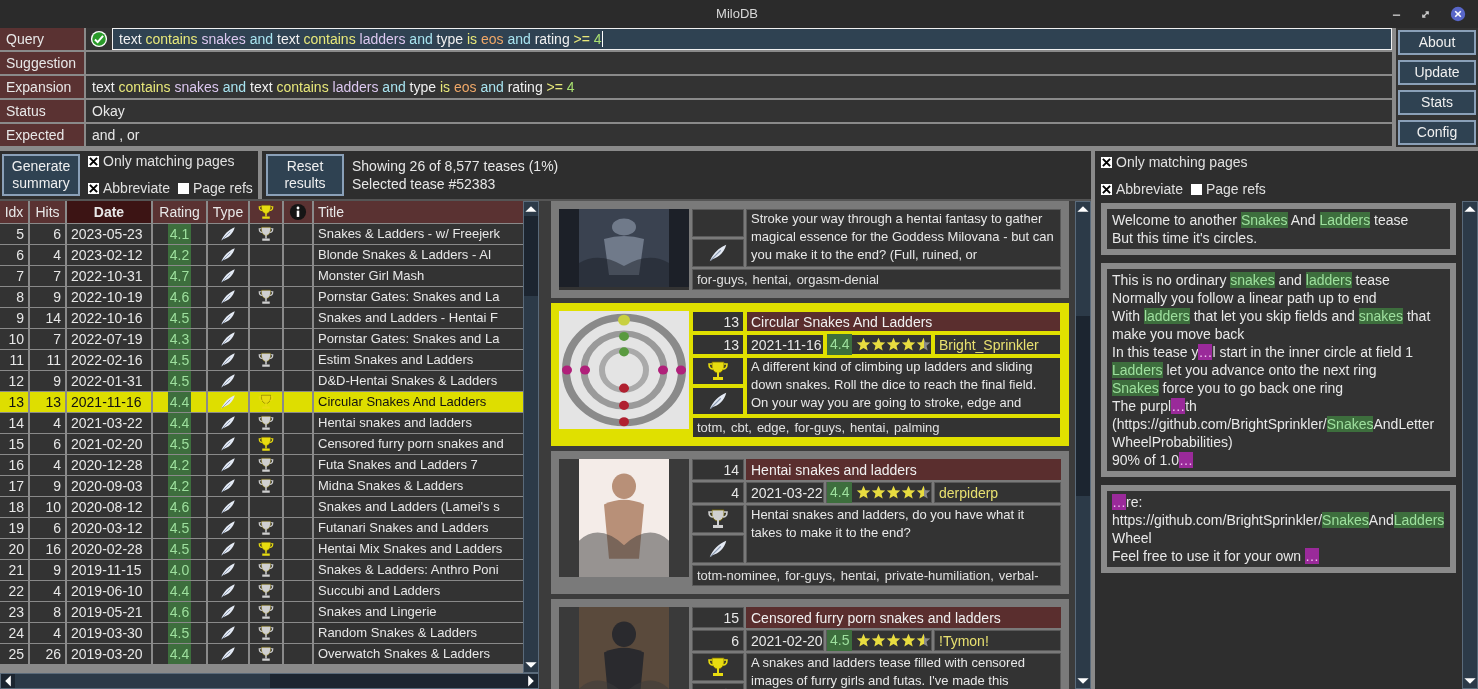 This screenshot has width=1478, height=689. What do you see at coordinates (261, 255) in the screenshot?
I see `table-row: 6 4 2023-02-12 4.2 Blonde Snakes & Ladders - AI` at bounding box center [261, 255].